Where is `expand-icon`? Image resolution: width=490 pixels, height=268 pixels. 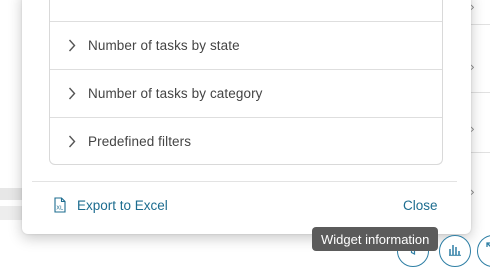
expand-icon is located at coordinates (488, 251).